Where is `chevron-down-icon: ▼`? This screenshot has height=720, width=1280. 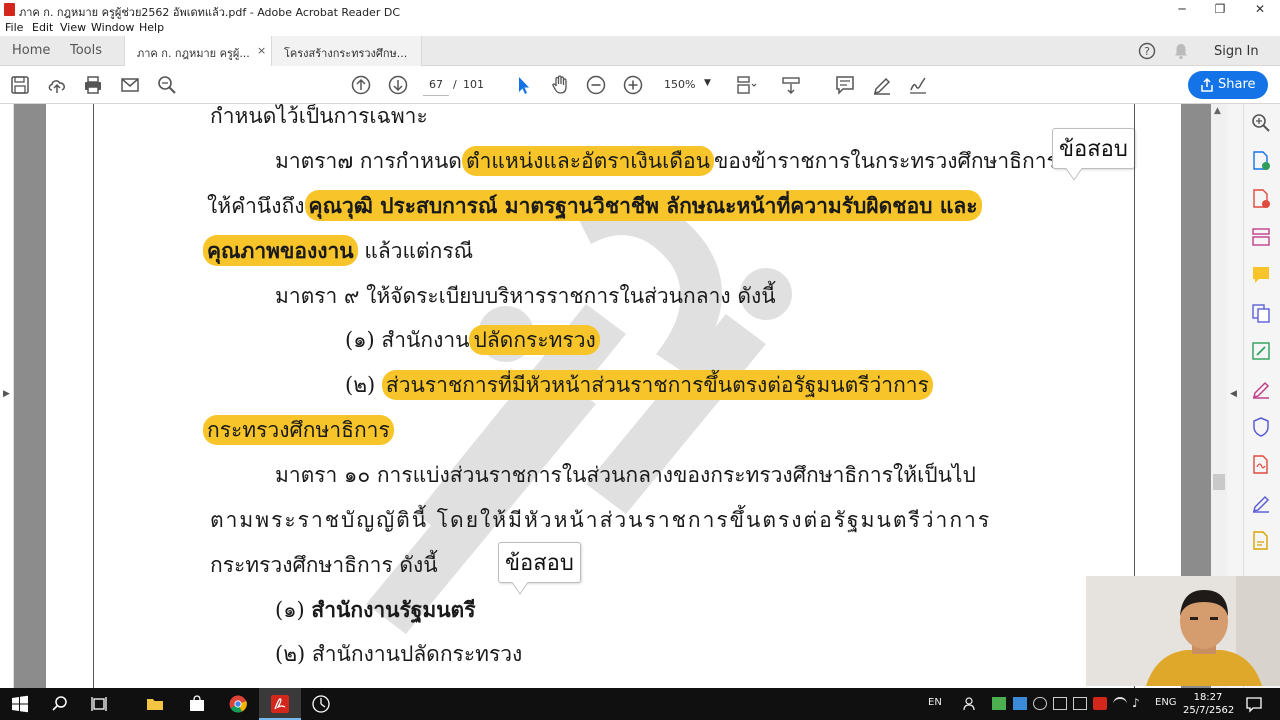 chevron-down-icon: ▼ is located at coordinates (707, 83).